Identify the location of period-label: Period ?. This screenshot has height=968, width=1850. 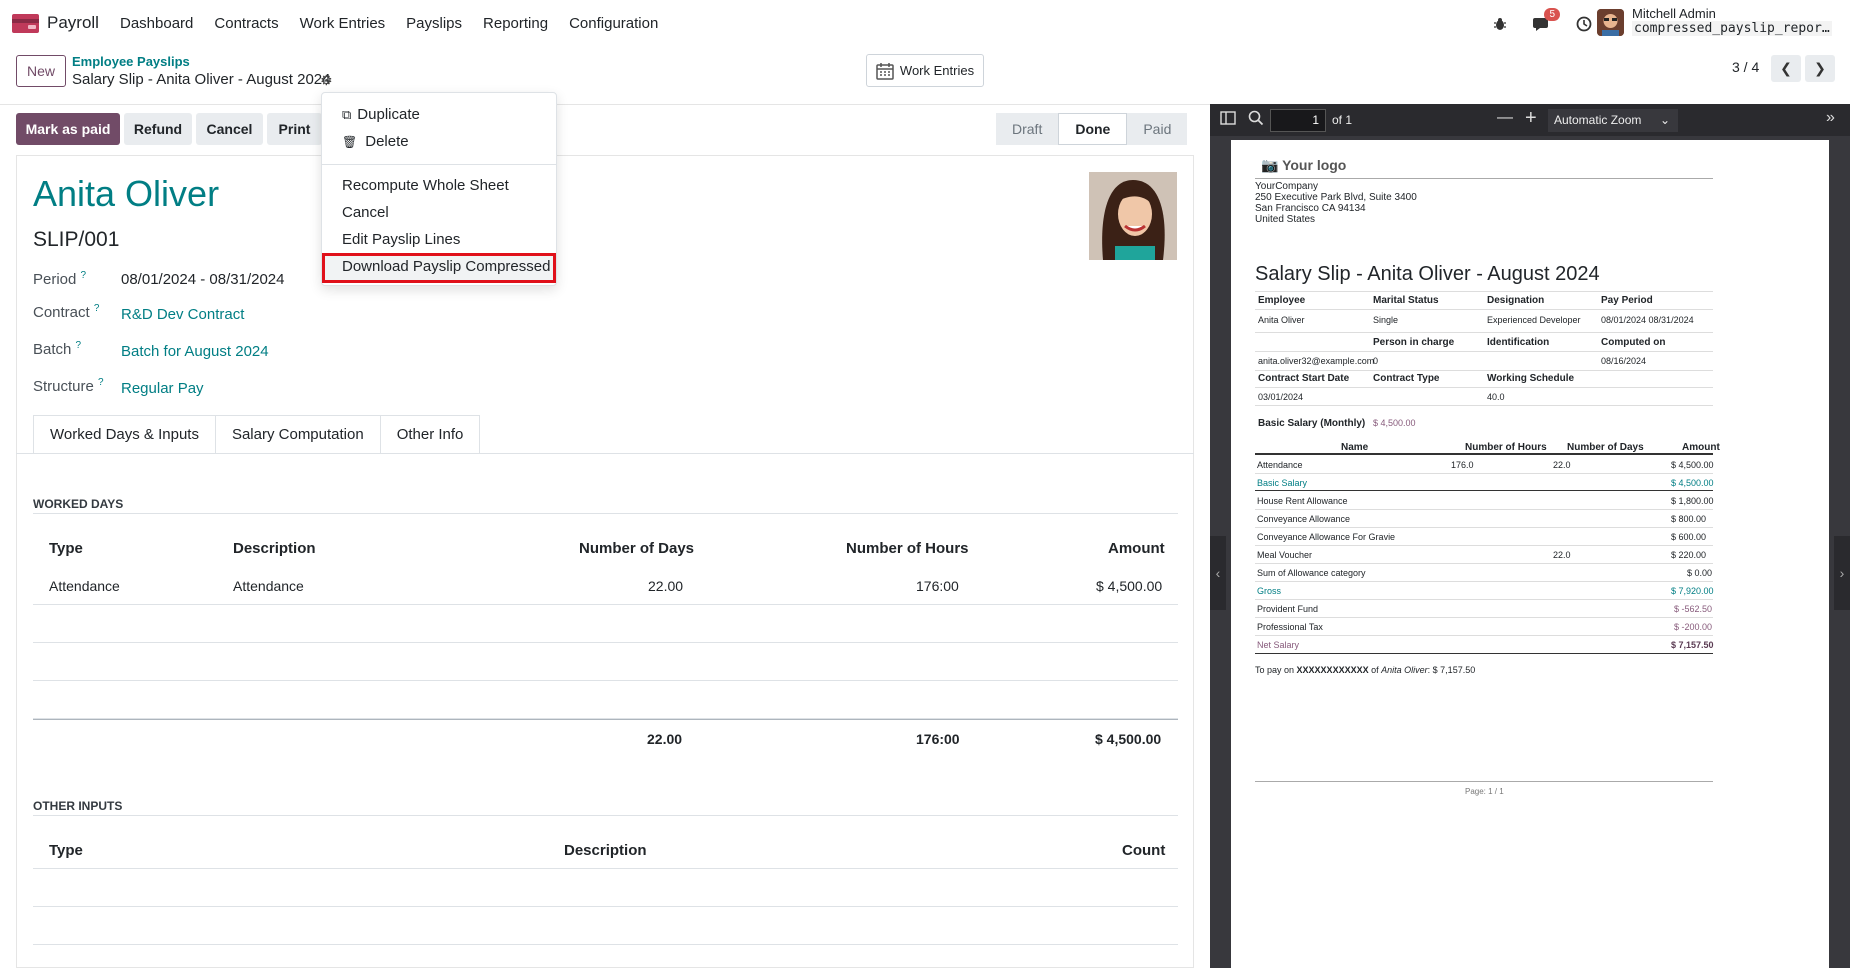
(60, 279).